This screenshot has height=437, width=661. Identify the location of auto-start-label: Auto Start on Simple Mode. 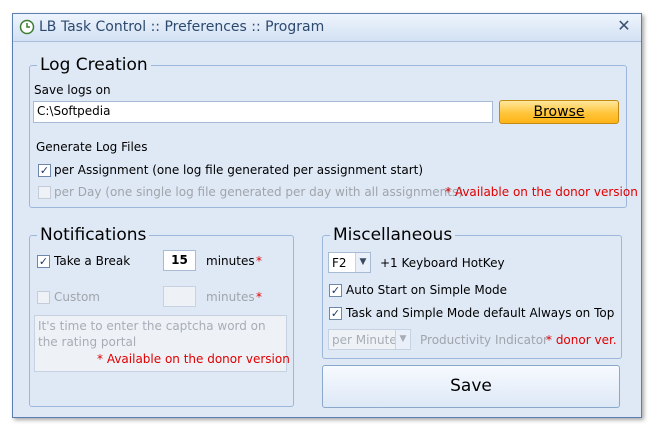
(427, 290).